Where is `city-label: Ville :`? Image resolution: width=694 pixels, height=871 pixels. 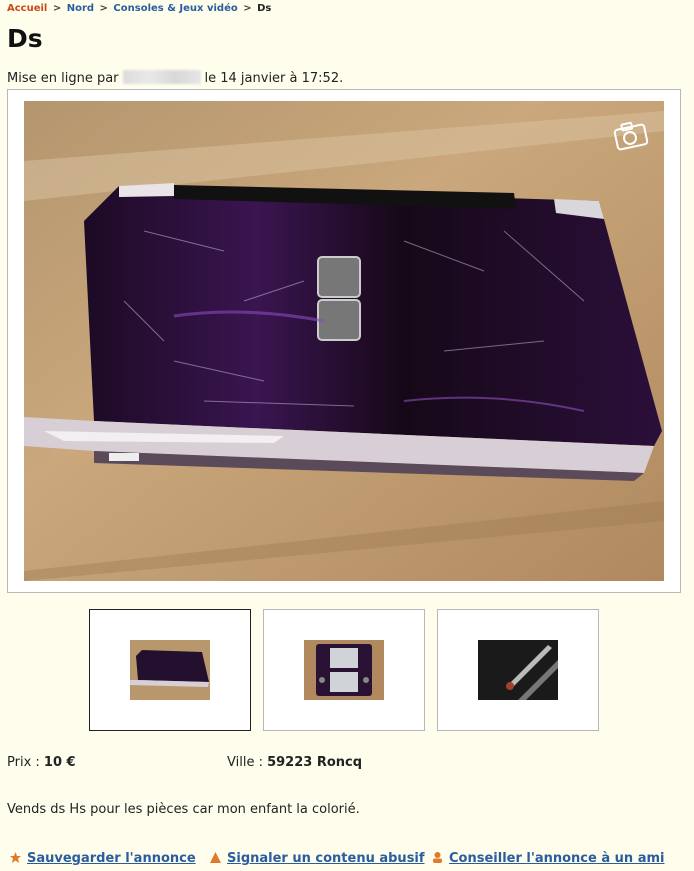 city-label: Ville : is located at coordinates (245, 762).